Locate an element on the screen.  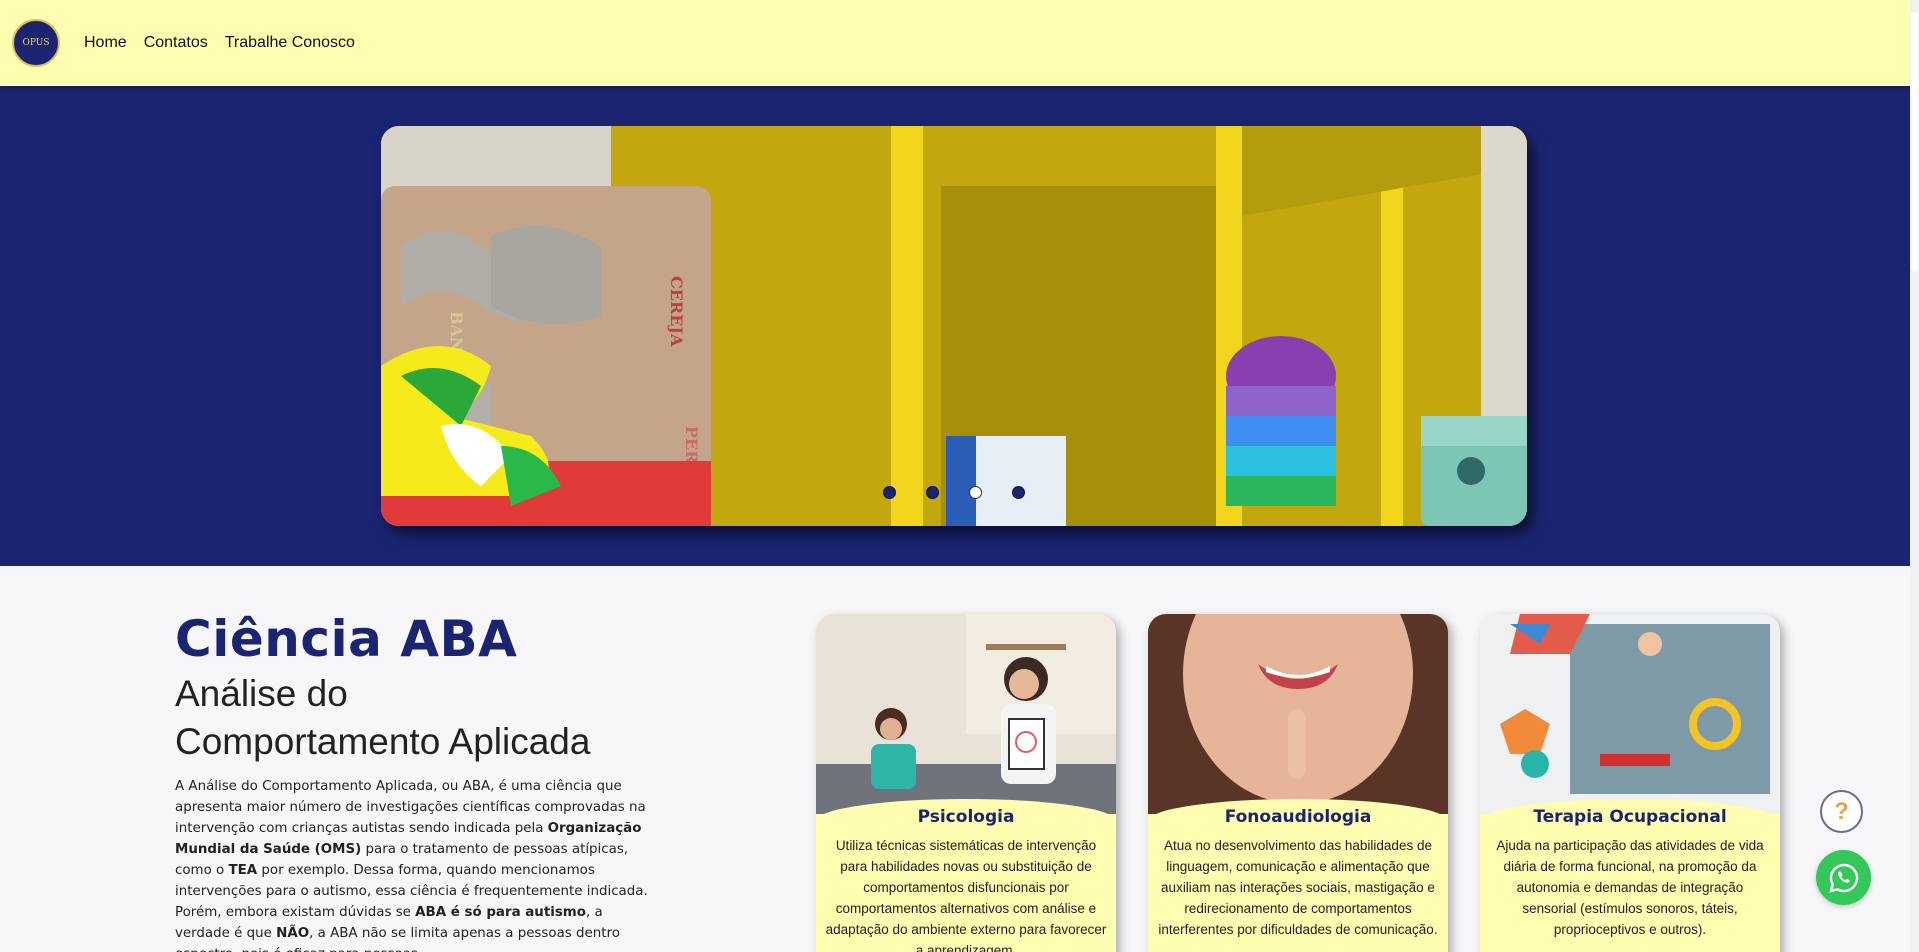
question-mark-icon: ? is located at coordinates (1841, 811).